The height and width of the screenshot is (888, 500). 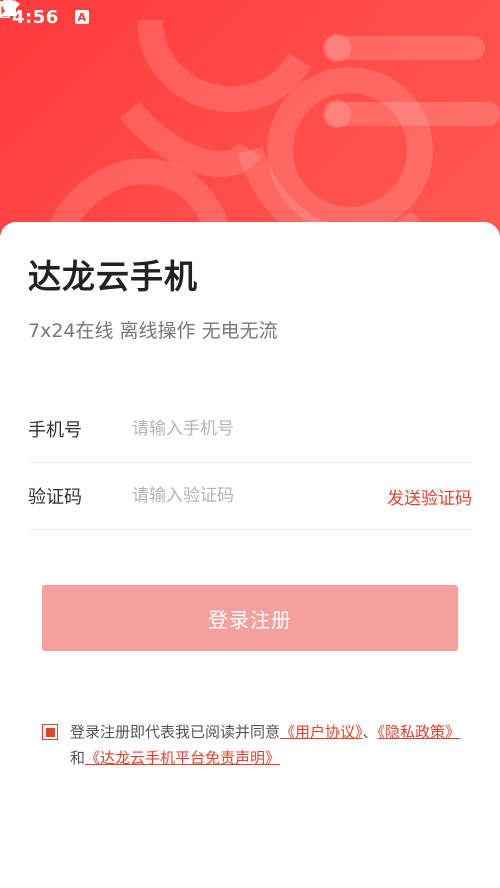 What do you see at coordinates (55, 497) in the screenshot?
I see `code-label: 验证码` at bounding box center [55, 497].